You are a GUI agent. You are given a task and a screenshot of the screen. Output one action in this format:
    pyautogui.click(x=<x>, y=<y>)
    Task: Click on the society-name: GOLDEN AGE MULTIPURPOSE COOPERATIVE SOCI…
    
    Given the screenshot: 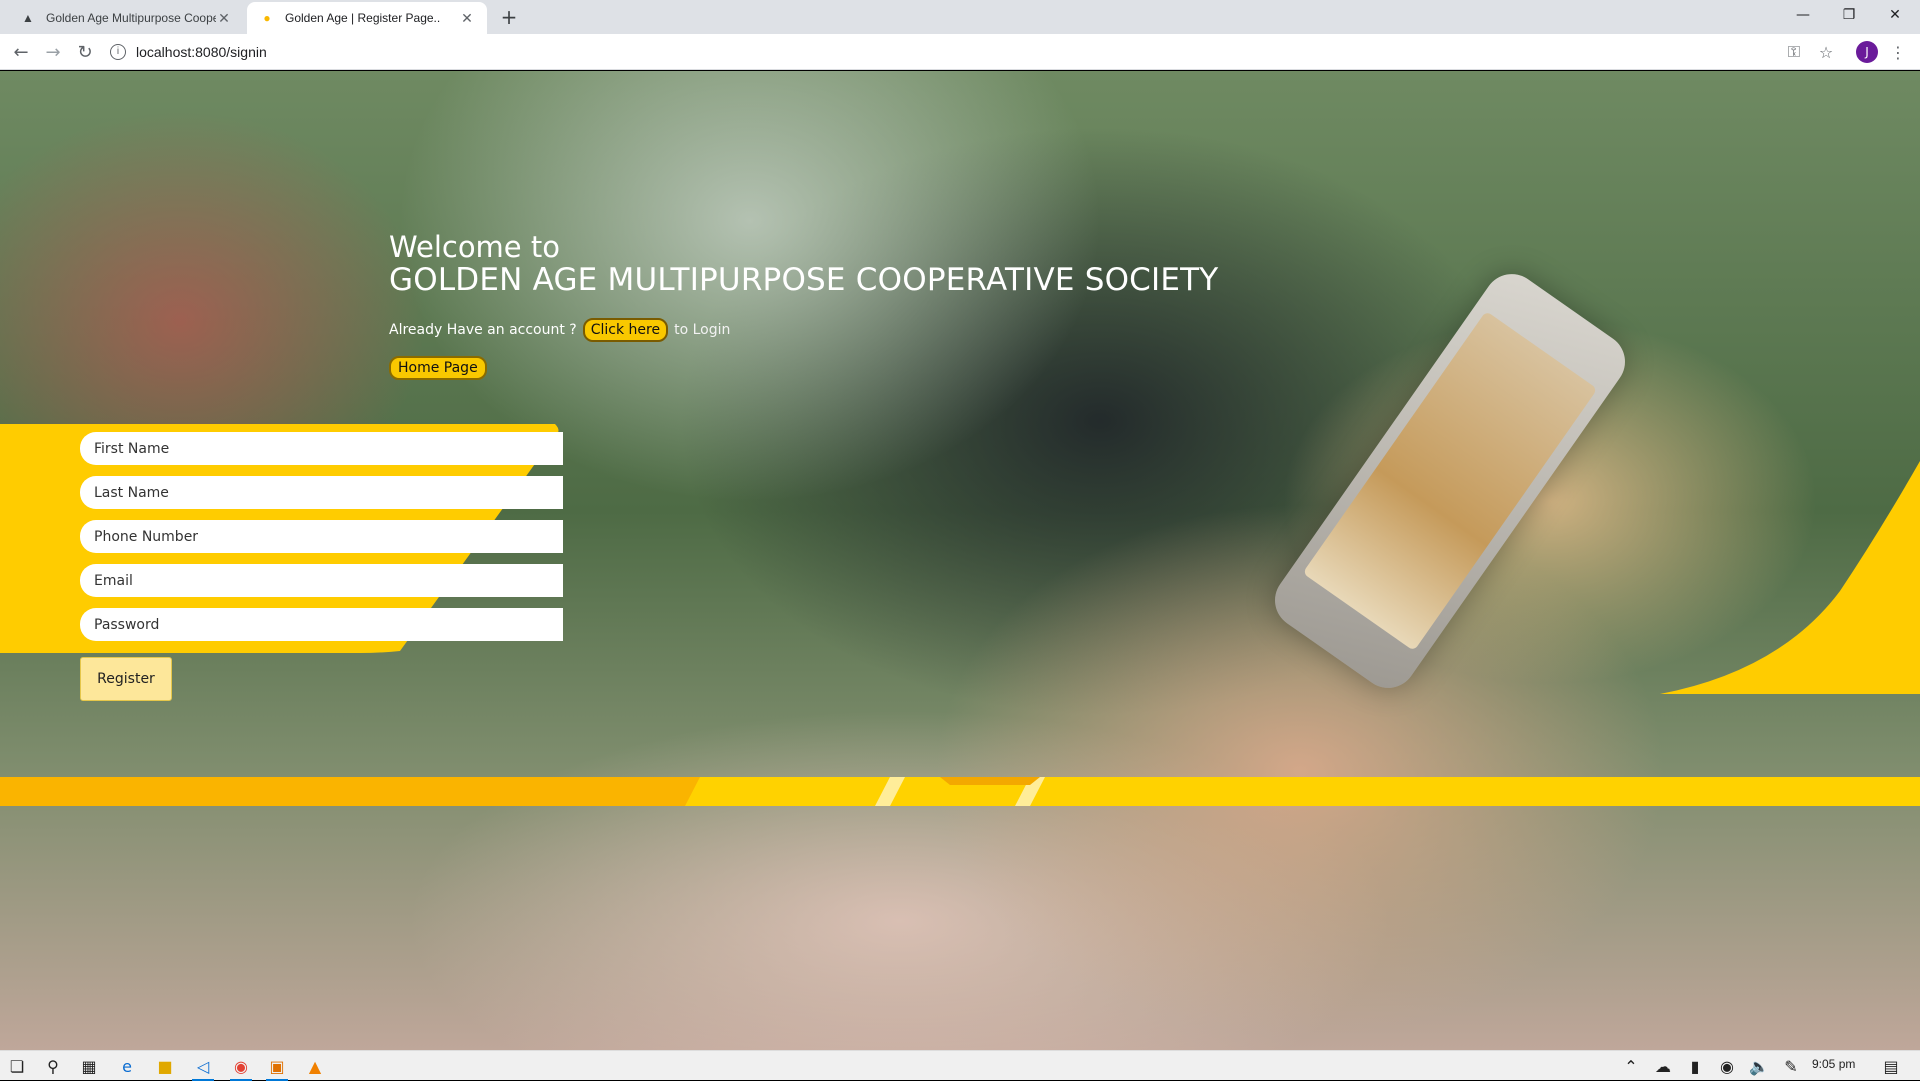 What is the action you would take?
    pyautogui.click(x=804, y=280)
    